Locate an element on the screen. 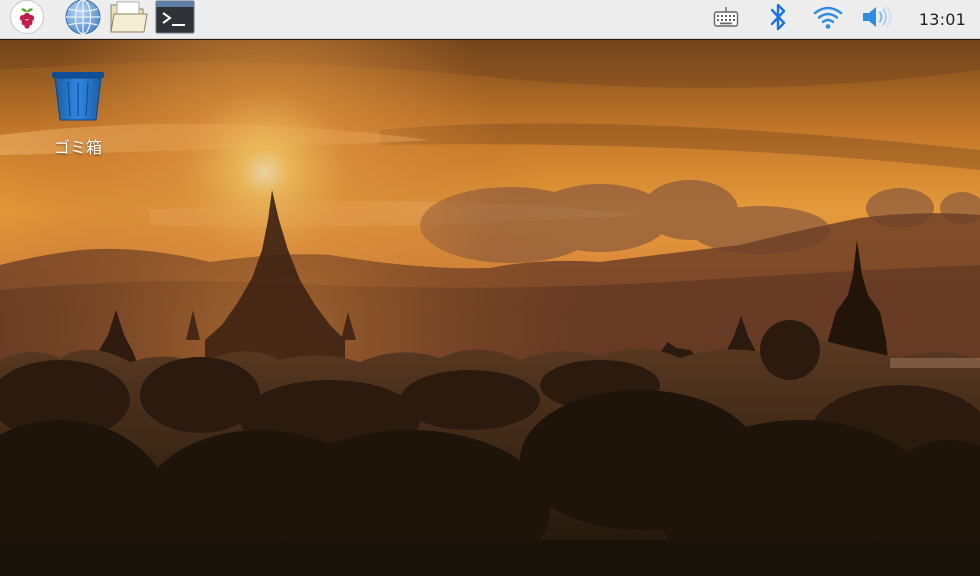  file-manager-launcher is located at coordinates (129, 19).